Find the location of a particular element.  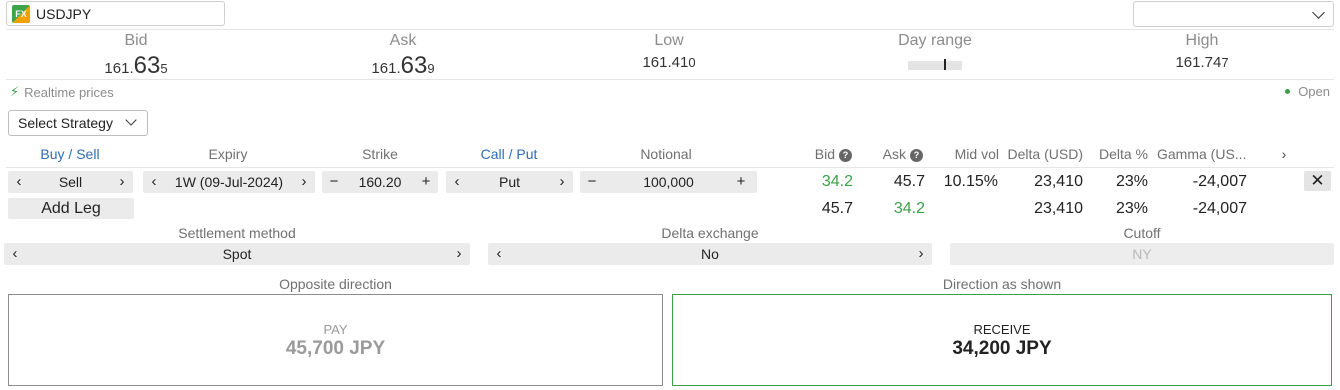

ask-label: Ask is located at coordinates (403, 40).